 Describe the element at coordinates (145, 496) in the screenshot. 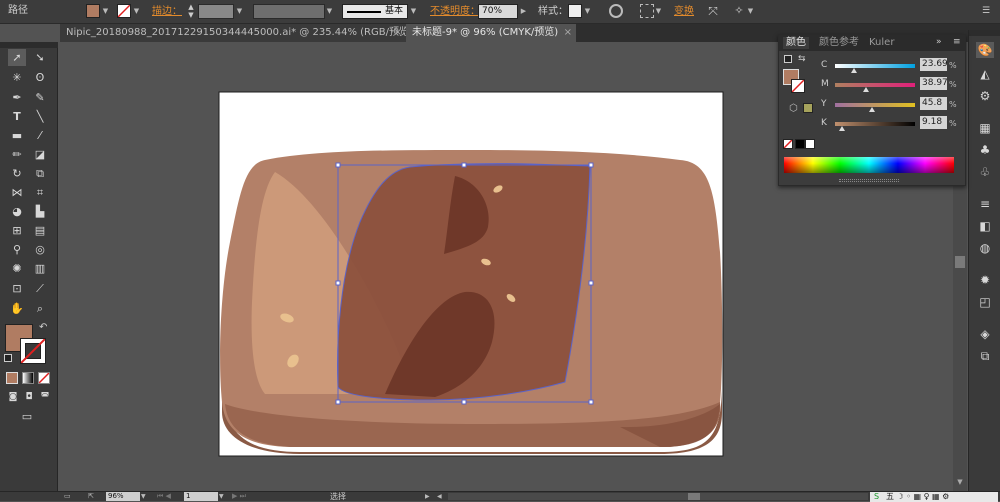

I see `zoom-dropdown-icon: ▼` at that location.